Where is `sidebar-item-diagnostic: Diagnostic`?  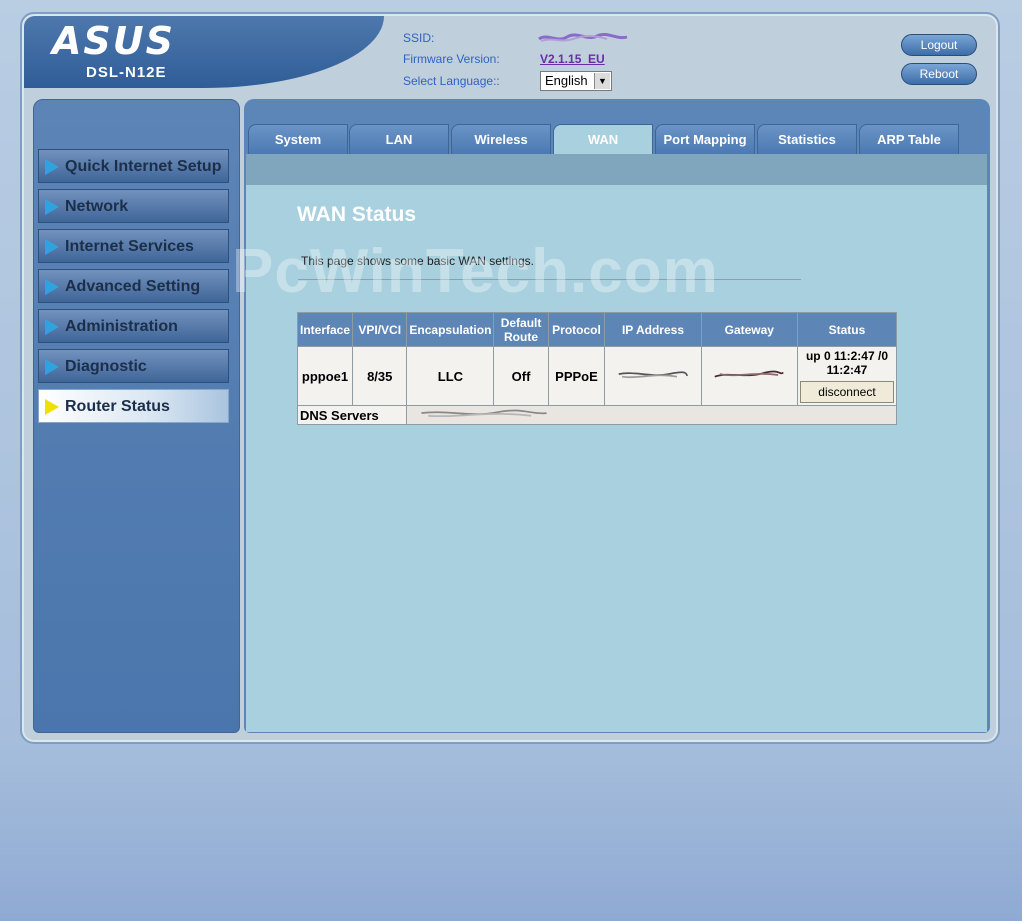
sidebar-item-diagnostic: Diagnostic is located at coordinates (133, 366).